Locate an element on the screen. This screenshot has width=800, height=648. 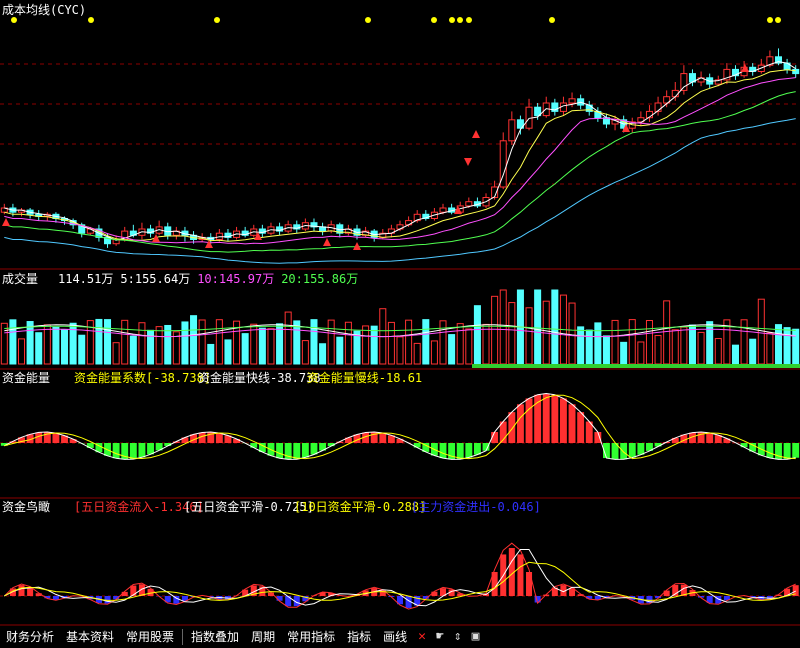
energy-panel-title: 资金能量 is located at coordinates (26, 377).